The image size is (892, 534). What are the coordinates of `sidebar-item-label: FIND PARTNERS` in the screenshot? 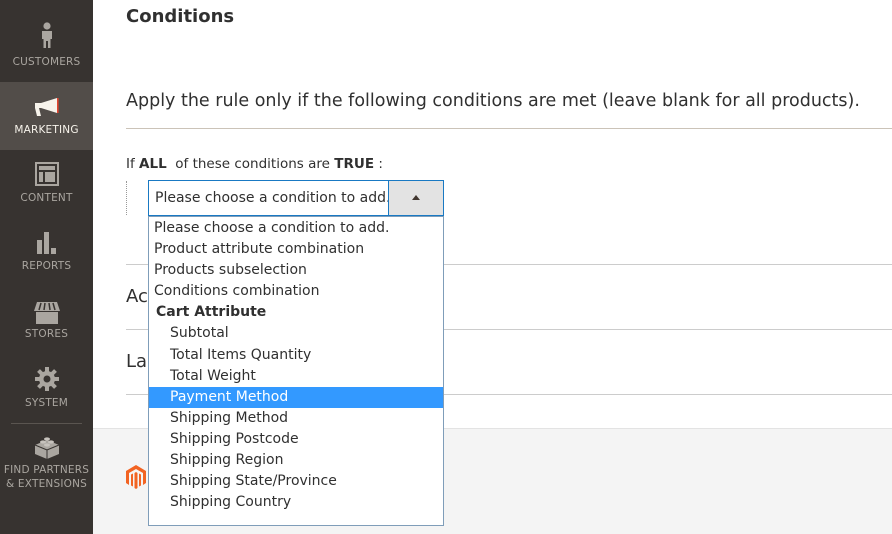 It's located at (46, 470).